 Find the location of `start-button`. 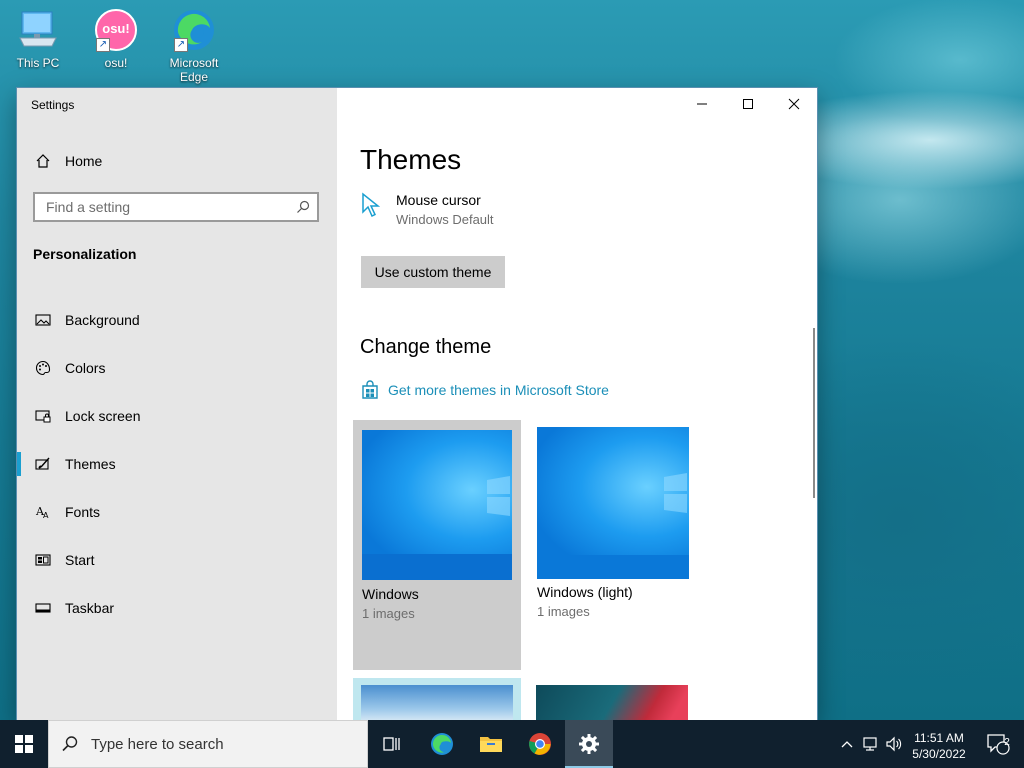

start-button is located at coordinates (24, 744).